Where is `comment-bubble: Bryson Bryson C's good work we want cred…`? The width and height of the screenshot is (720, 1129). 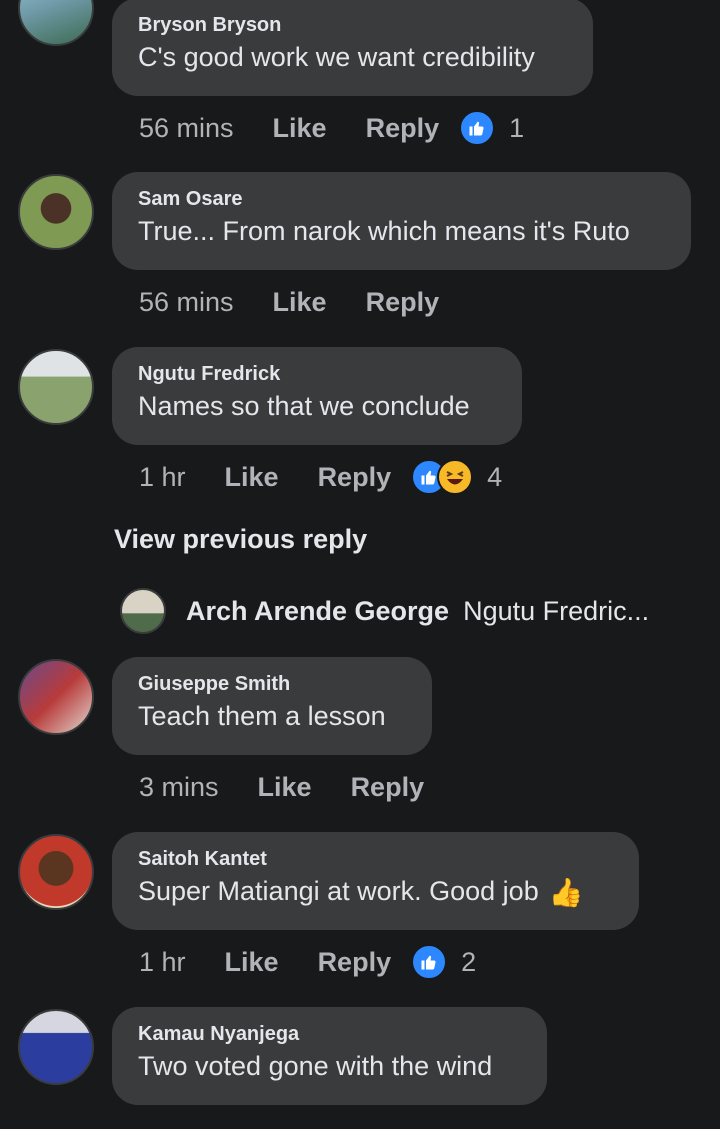
comment-bubble: Bryson Bryson C's good work we want cred… is located at coordinates (352, 48).